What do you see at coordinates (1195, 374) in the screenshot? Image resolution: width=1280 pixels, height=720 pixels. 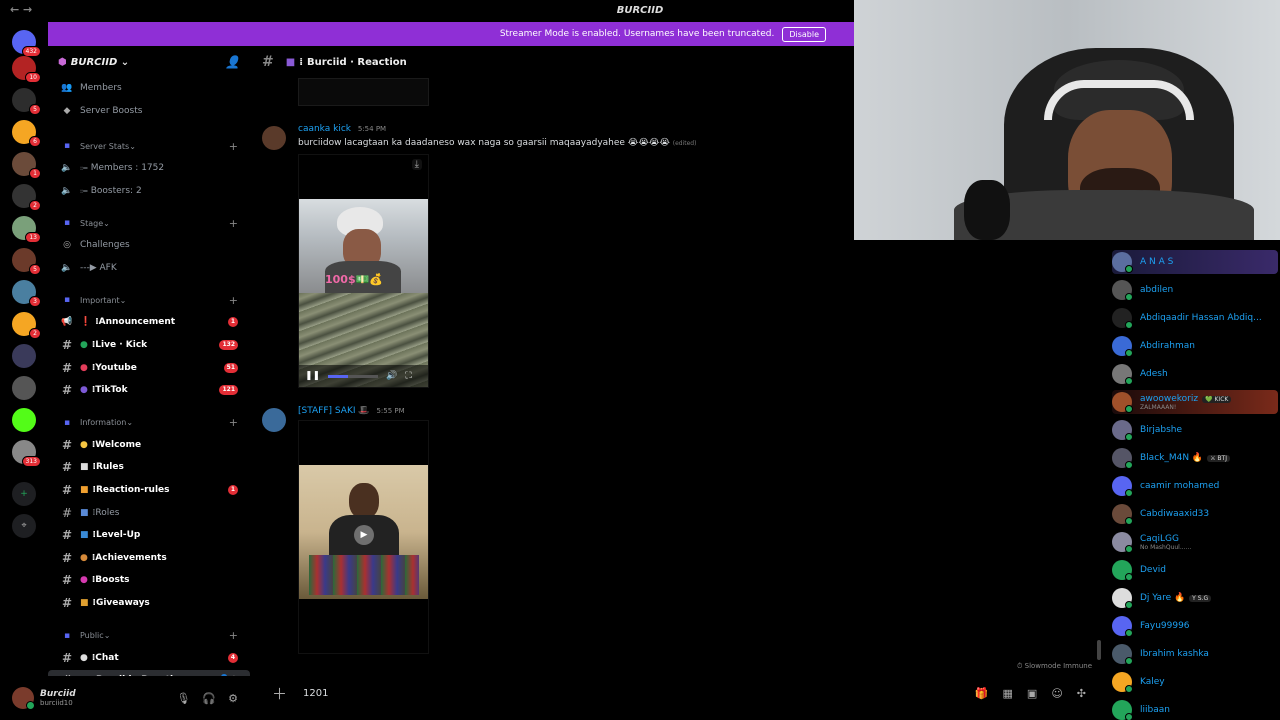 I see `member-item: Adesh` at bounding box center [1195, 374].